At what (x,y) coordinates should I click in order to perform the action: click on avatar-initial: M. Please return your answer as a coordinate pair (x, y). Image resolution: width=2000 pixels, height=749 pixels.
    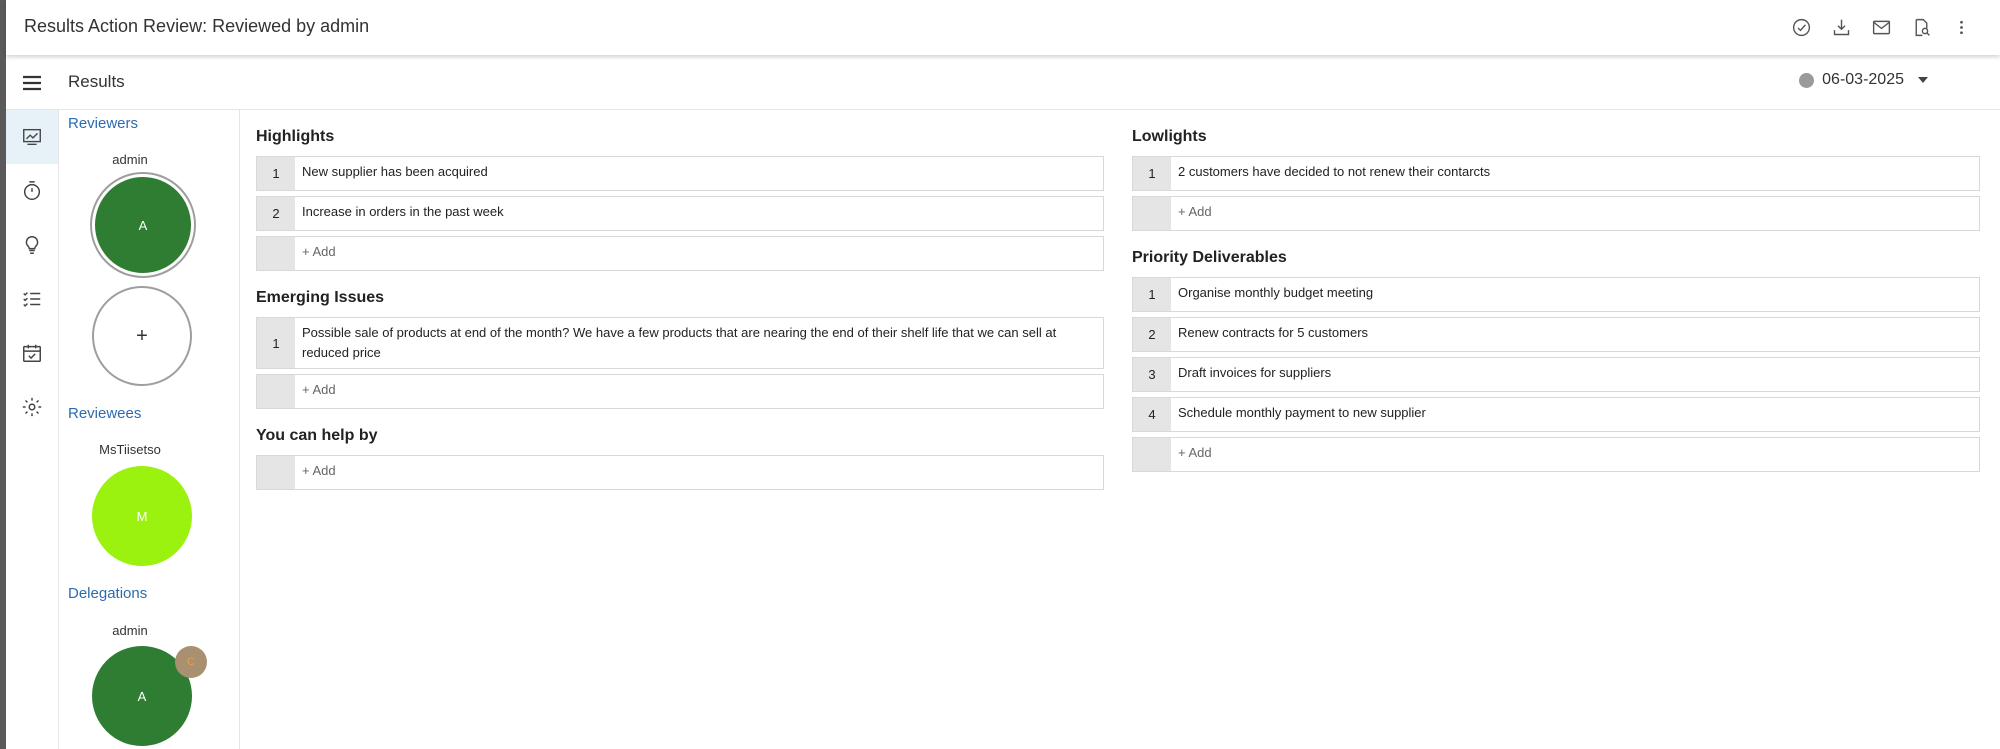
    Looking at the image, I should click on (142, 516).